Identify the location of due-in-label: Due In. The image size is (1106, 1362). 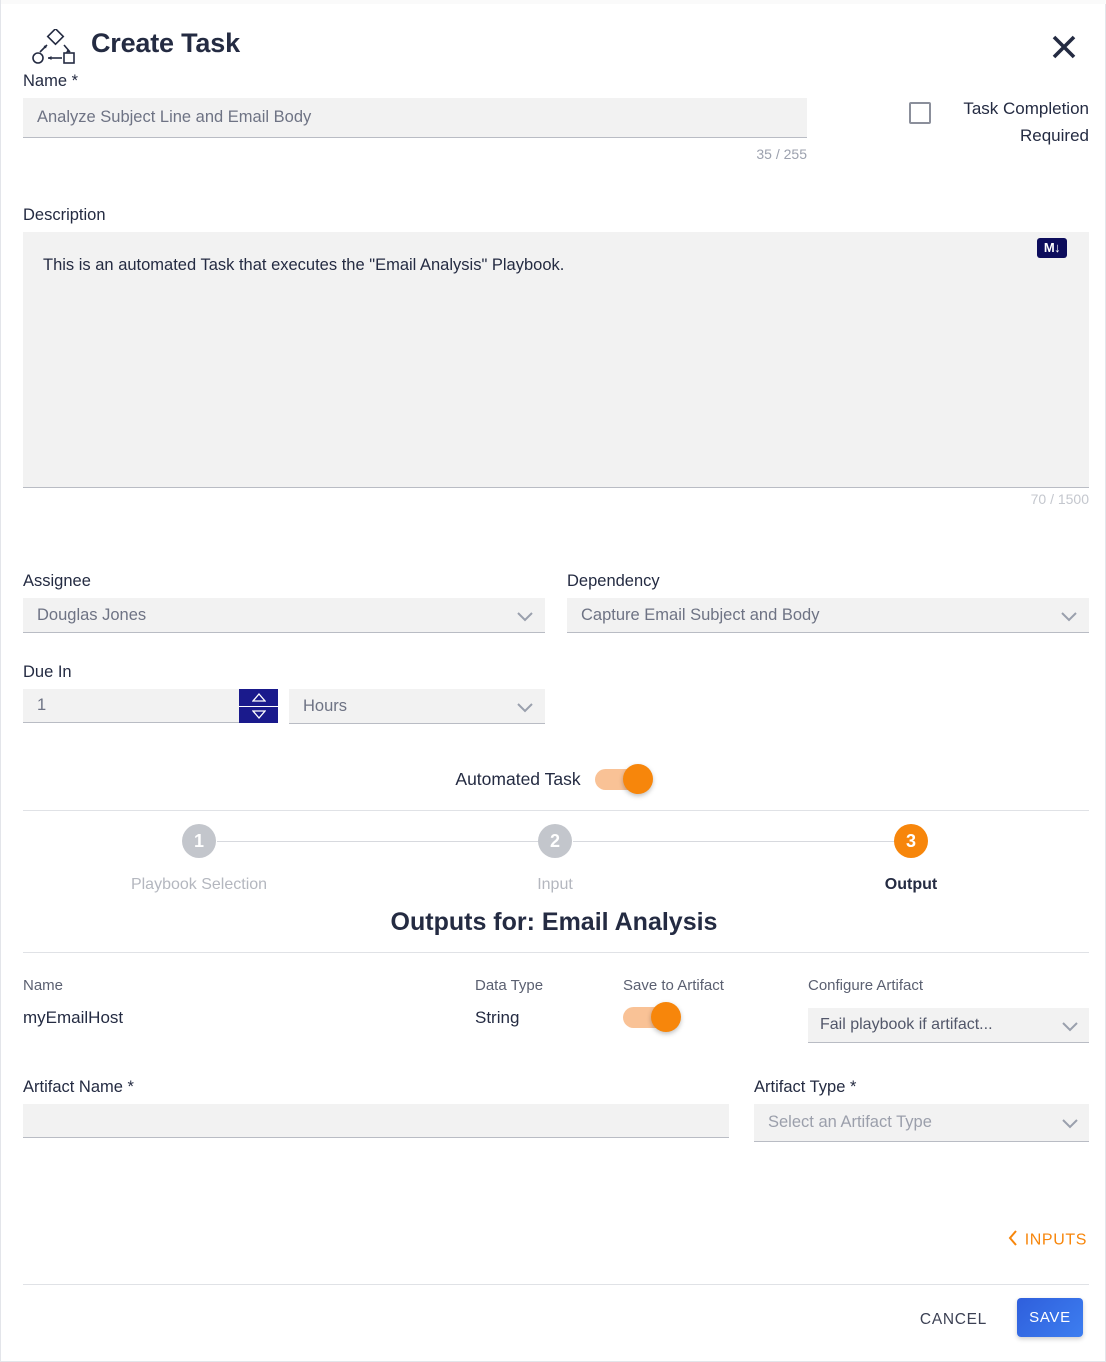
(47, 672).